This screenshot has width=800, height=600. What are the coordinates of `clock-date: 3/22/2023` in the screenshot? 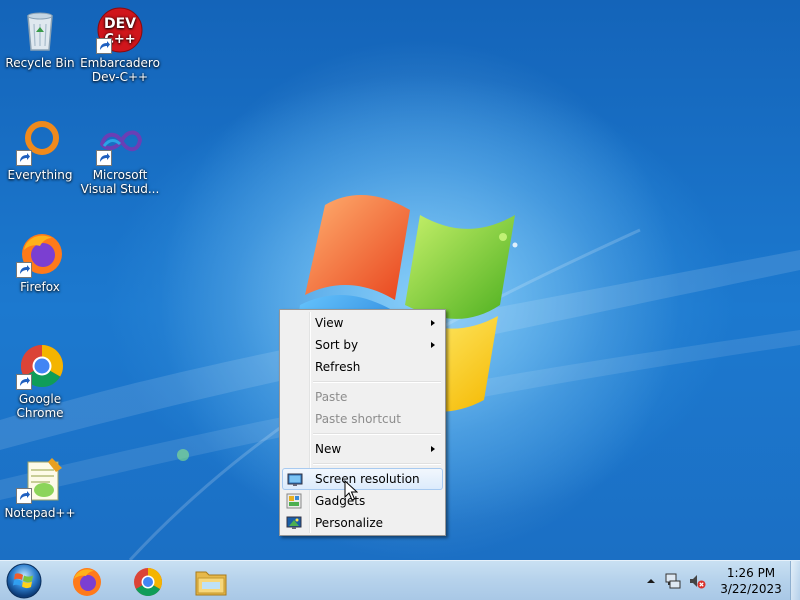 It's located at (751, 589).